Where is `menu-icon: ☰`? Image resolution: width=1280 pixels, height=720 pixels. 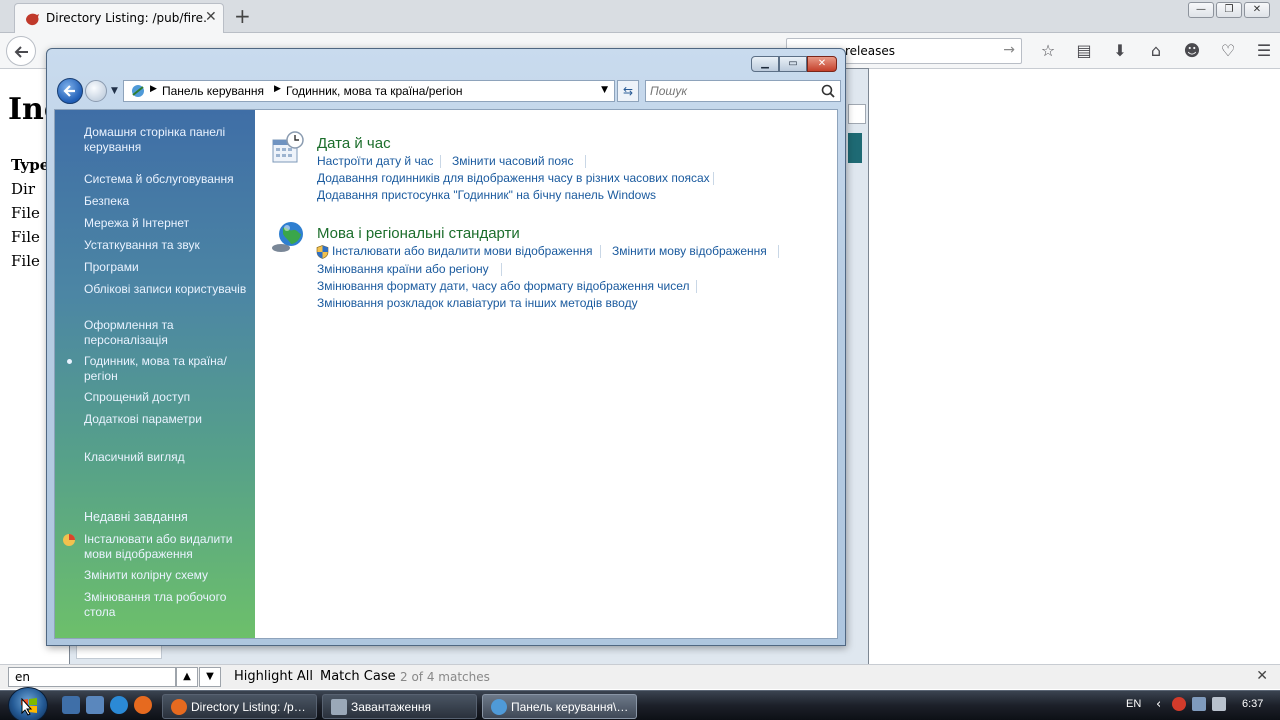
menu-icon: ☰ is located at coordinates (1263, 51).